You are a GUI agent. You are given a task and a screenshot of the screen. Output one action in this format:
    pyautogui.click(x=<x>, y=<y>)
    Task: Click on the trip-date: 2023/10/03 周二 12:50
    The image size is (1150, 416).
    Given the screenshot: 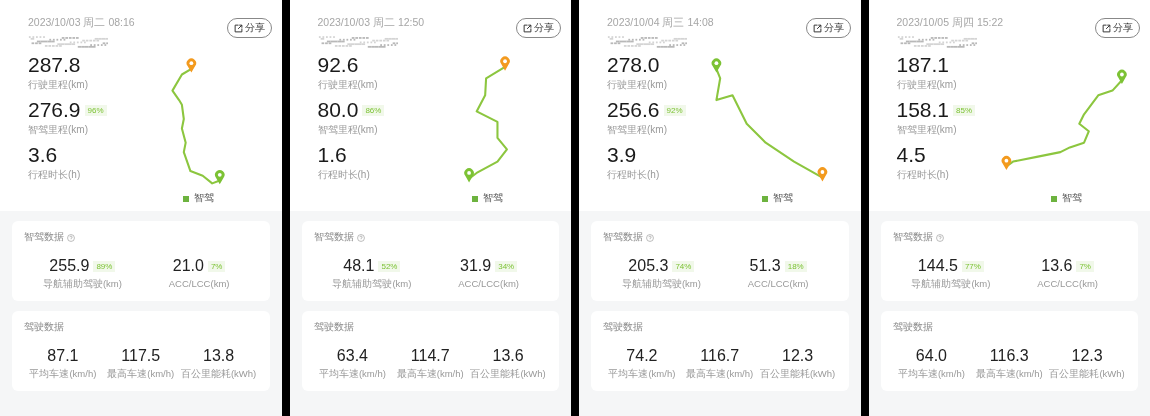 What is the action you would take?
    pyautogui.click(x=371, y=23)
    